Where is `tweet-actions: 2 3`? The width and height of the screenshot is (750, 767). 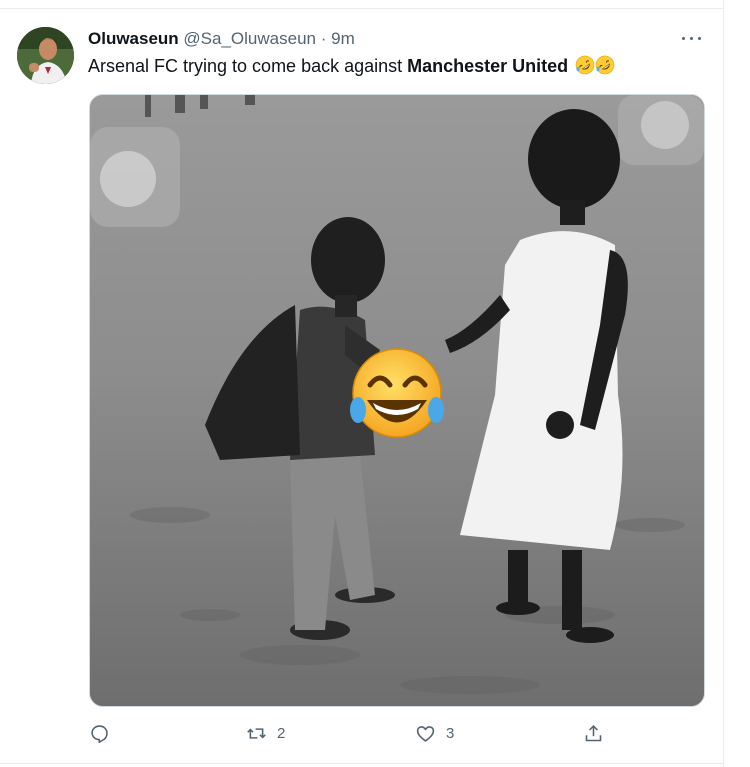 tweet-actions: 2 3 is located at coordinates (362, 733).